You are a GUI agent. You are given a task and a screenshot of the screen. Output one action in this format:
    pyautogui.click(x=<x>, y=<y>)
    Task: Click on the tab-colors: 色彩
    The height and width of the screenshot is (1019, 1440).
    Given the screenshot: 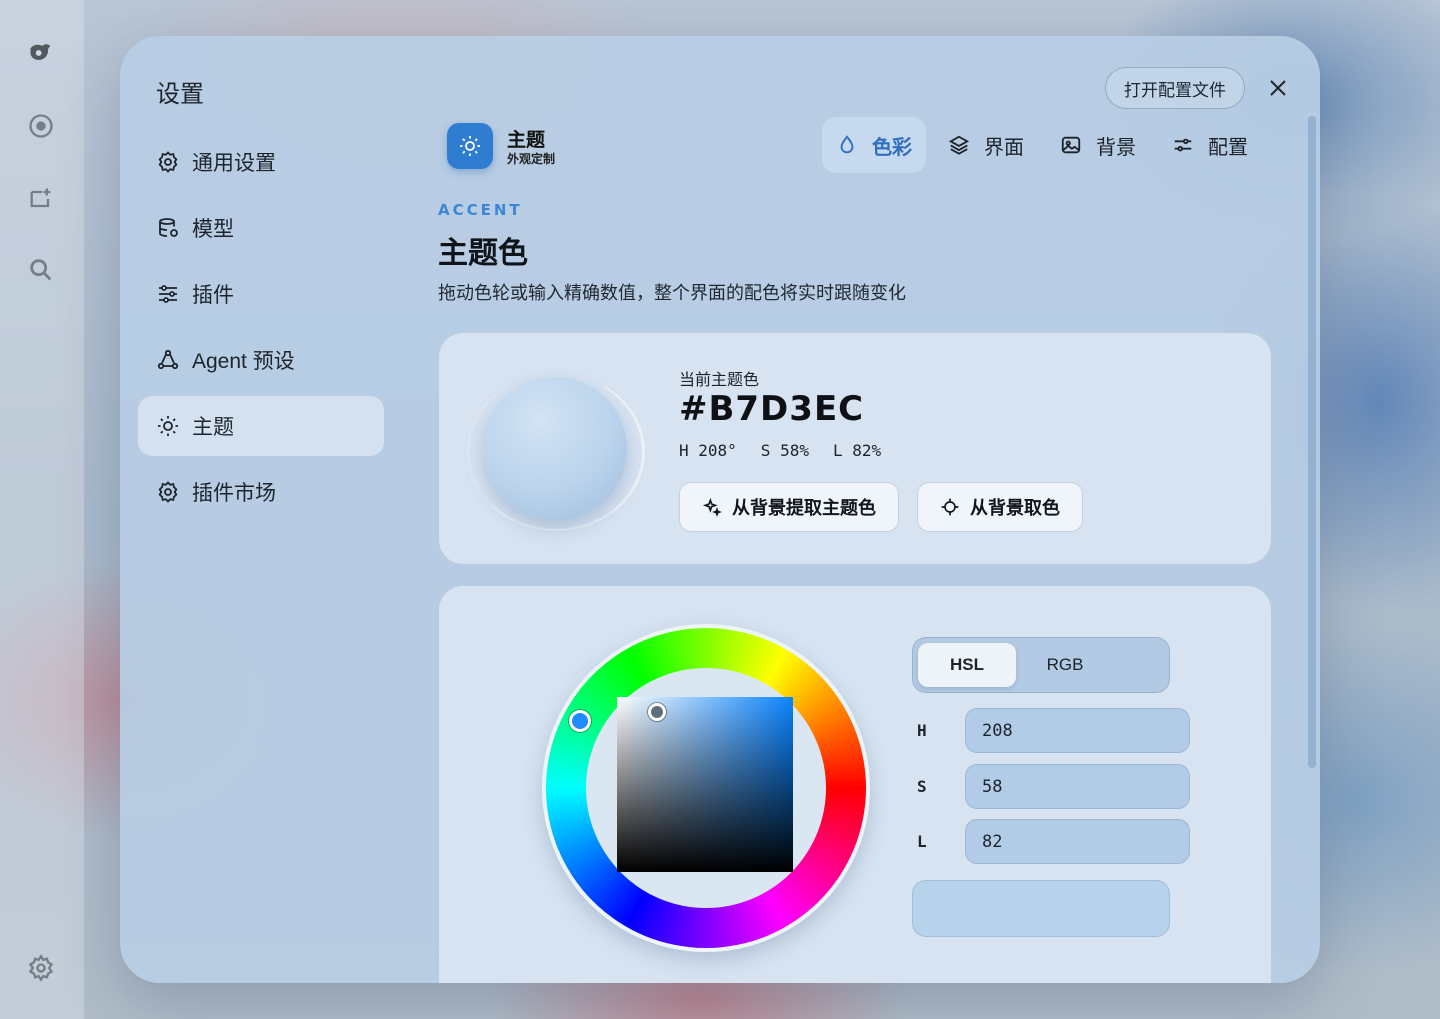 What is the action you would take?
    pyautogui.click(x=874, y=145)
    